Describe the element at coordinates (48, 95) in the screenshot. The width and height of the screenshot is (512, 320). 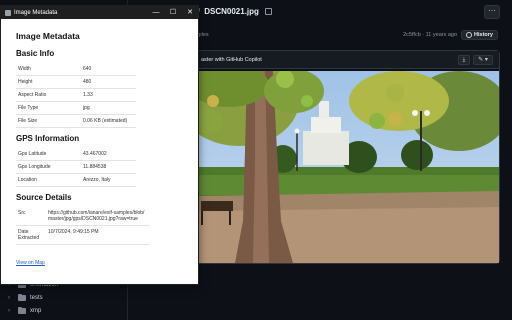
I see `row-key: Aspect Ratio` at that location.